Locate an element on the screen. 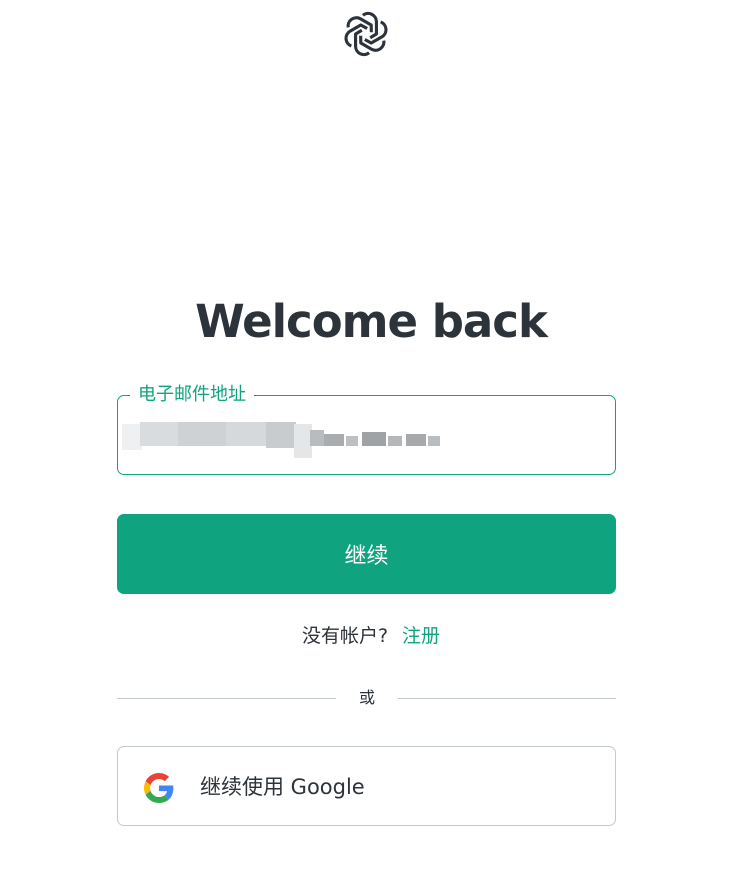 The height and width of the screenshot is (895, 742). page-title: Welcome back is located at coordinates (371, 321).